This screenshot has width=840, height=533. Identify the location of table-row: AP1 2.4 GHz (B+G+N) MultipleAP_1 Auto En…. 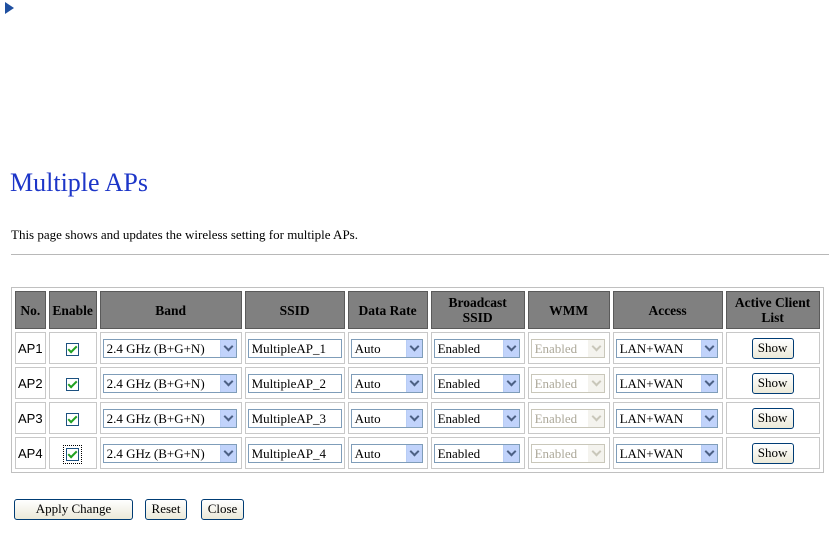
(417, 348).